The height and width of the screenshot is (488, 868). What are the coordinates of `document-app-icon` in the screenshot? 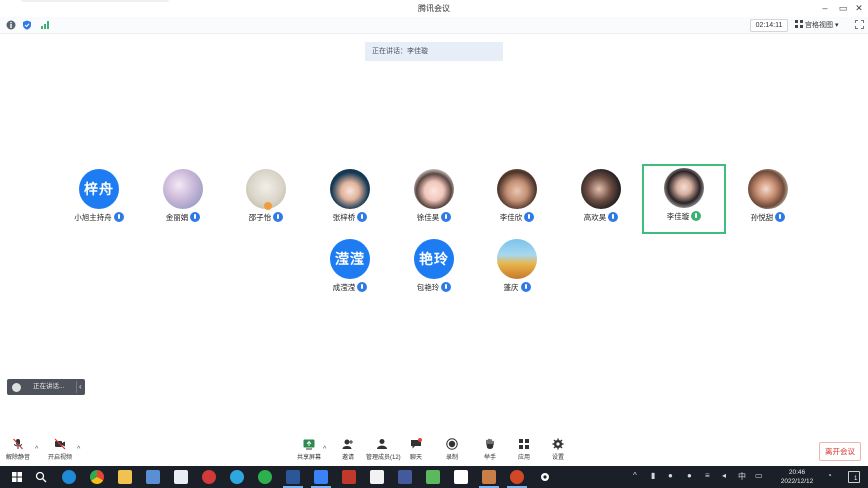 It's located at (377, 477).